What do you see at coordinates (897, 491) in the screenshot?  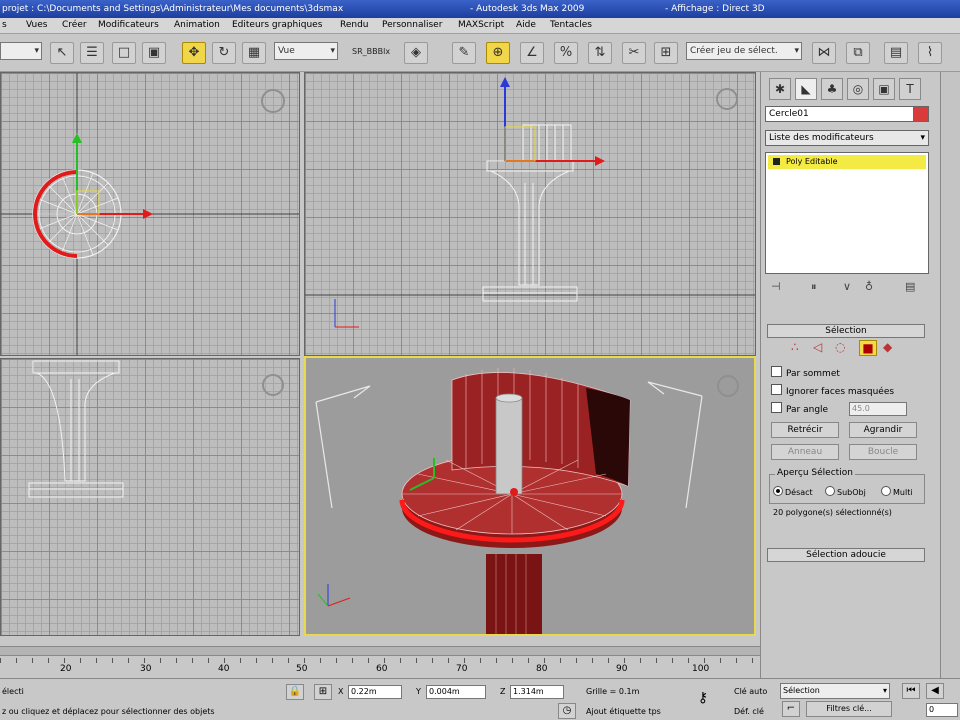 I see `preview-multi-radio: Multi` at bounding box center [897, 491].